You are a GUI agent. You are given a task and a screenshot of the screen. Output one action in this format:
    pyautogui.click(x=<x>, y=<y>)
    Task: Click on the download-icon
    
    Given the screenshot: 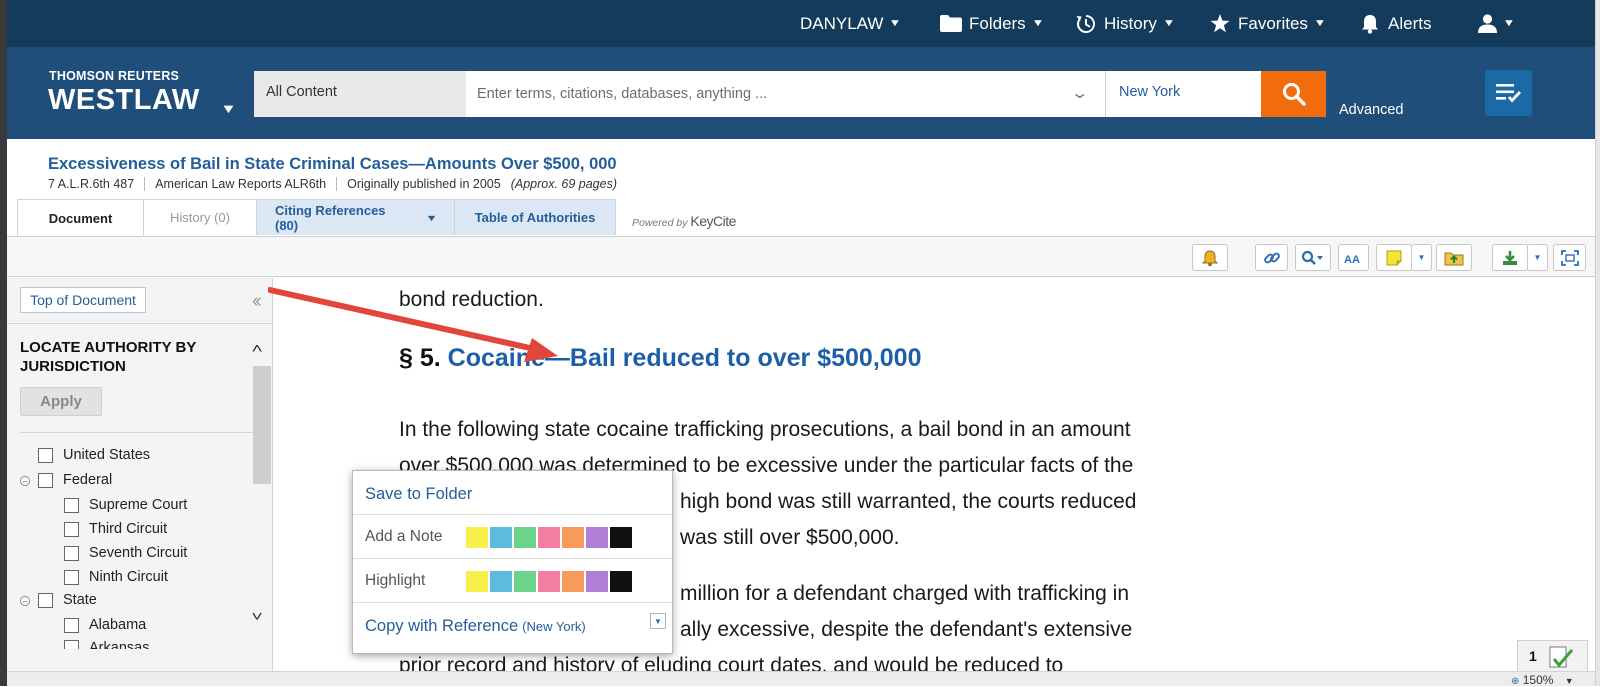 What is the action you would take?
    pyautogui.click(x=1510, y=257)
    